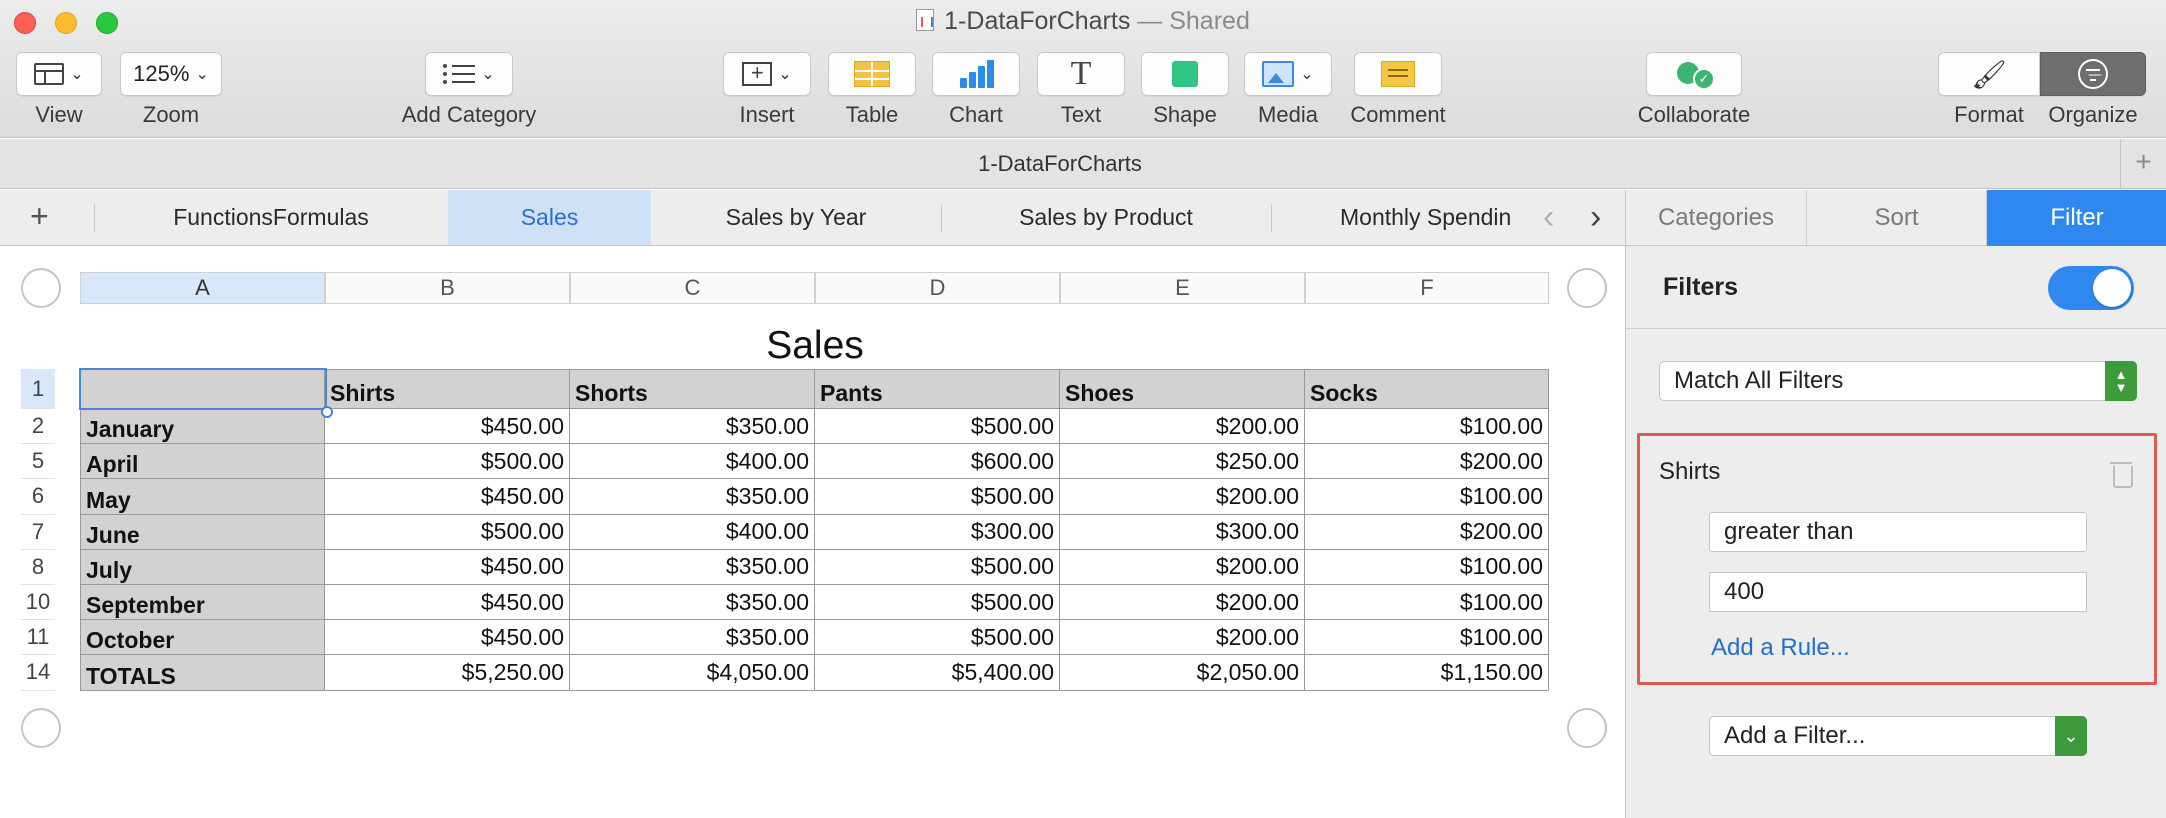 The image size is (2166, 818). I want to click on column-header-c: C, so click(692, 288).